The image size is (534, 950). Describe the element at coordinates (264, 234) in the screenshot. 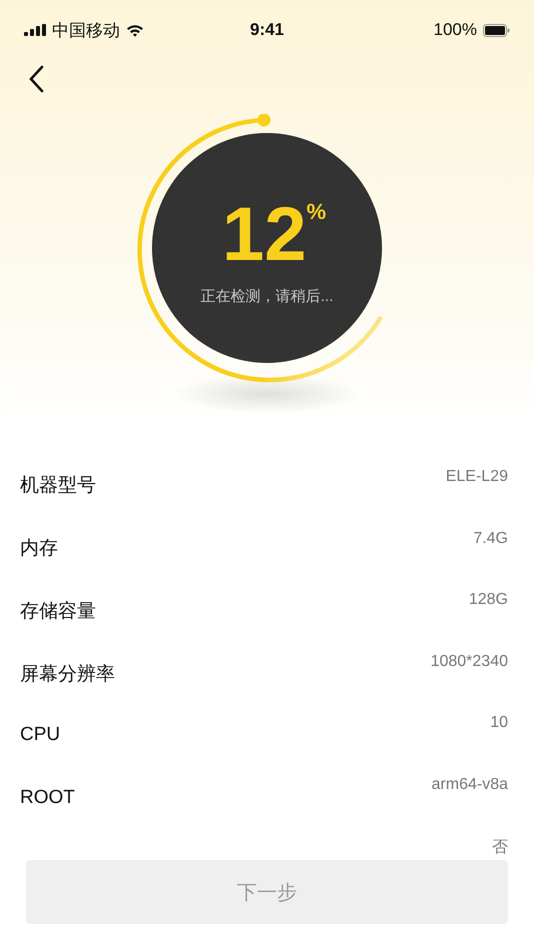

I see `progress-percent: 12` at that location.